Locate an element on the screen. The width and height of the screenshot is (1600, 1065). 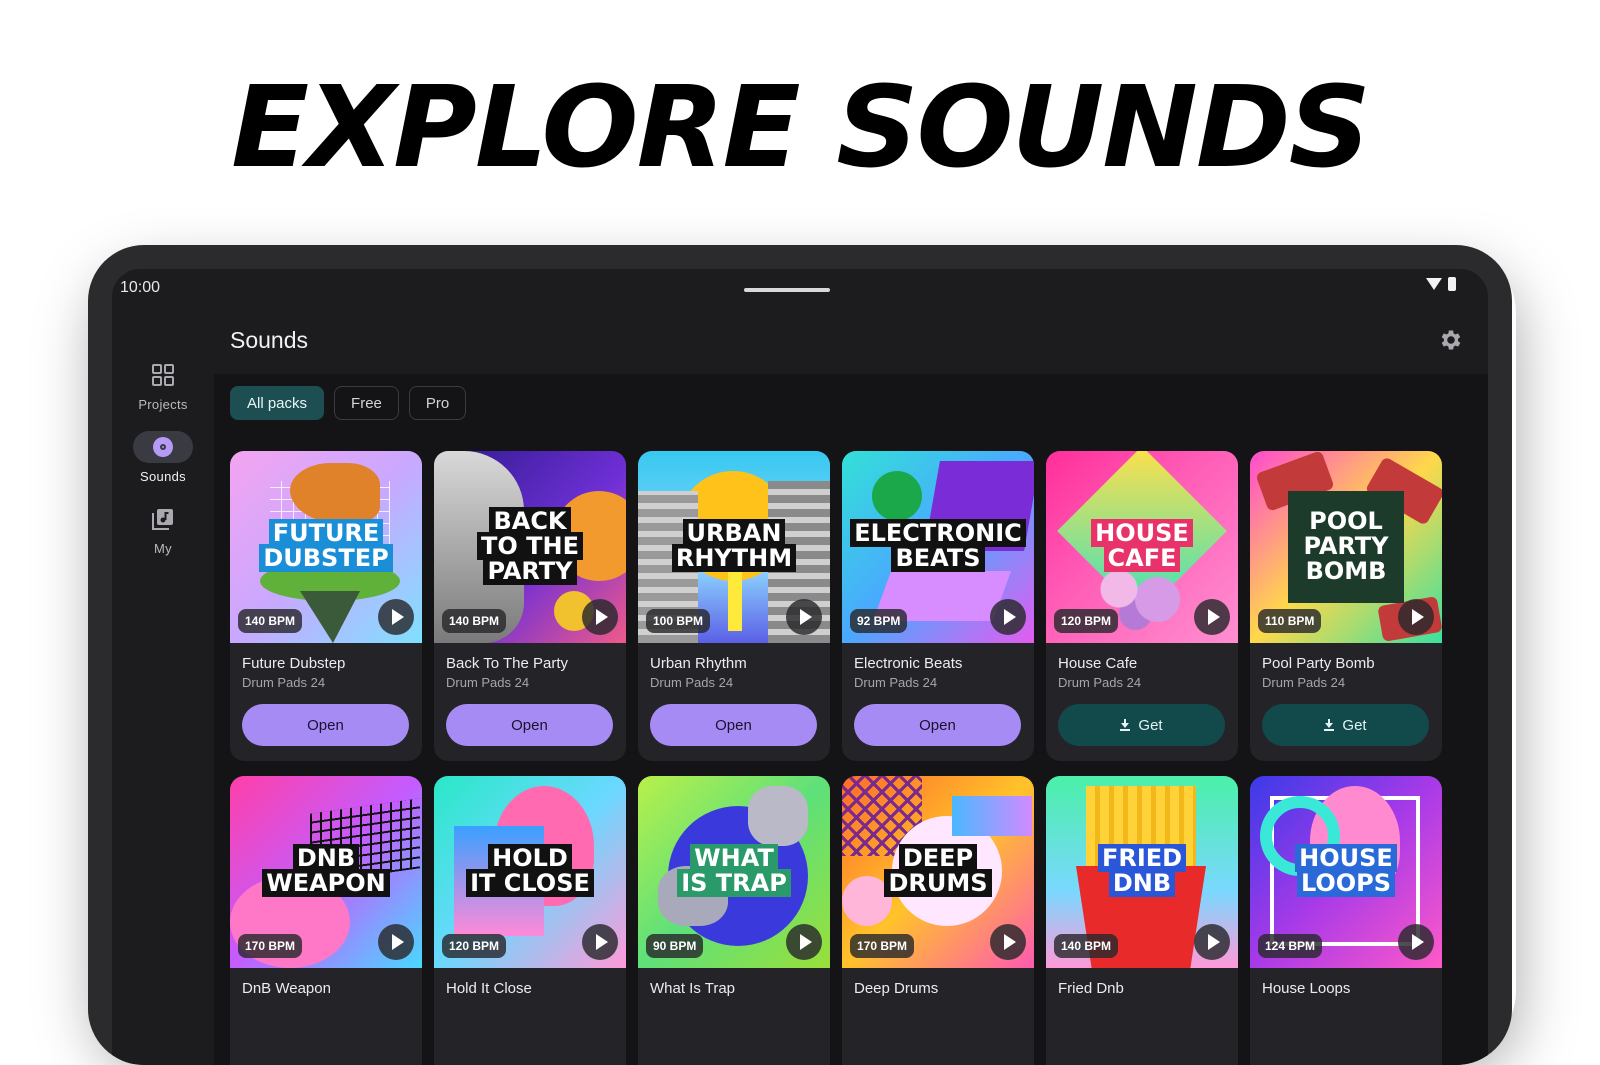
pack-name: Fried Dnb is located at coordinates (1091, 988).